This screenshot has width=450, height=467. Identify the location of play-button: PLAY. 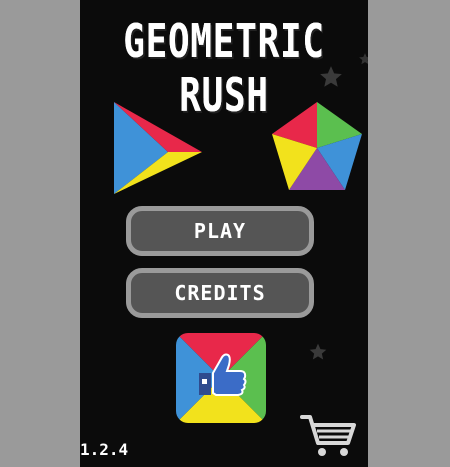
(220, 231).